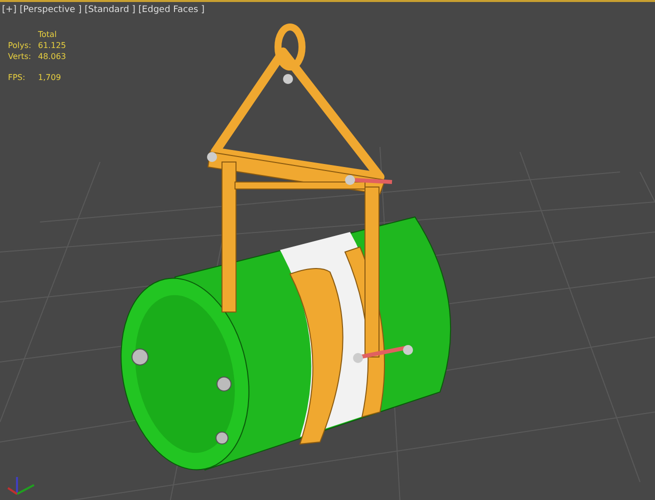 This screenshot has height=500, width=655. I want to click on viewport-menu-label: [+], so click(9, 10).